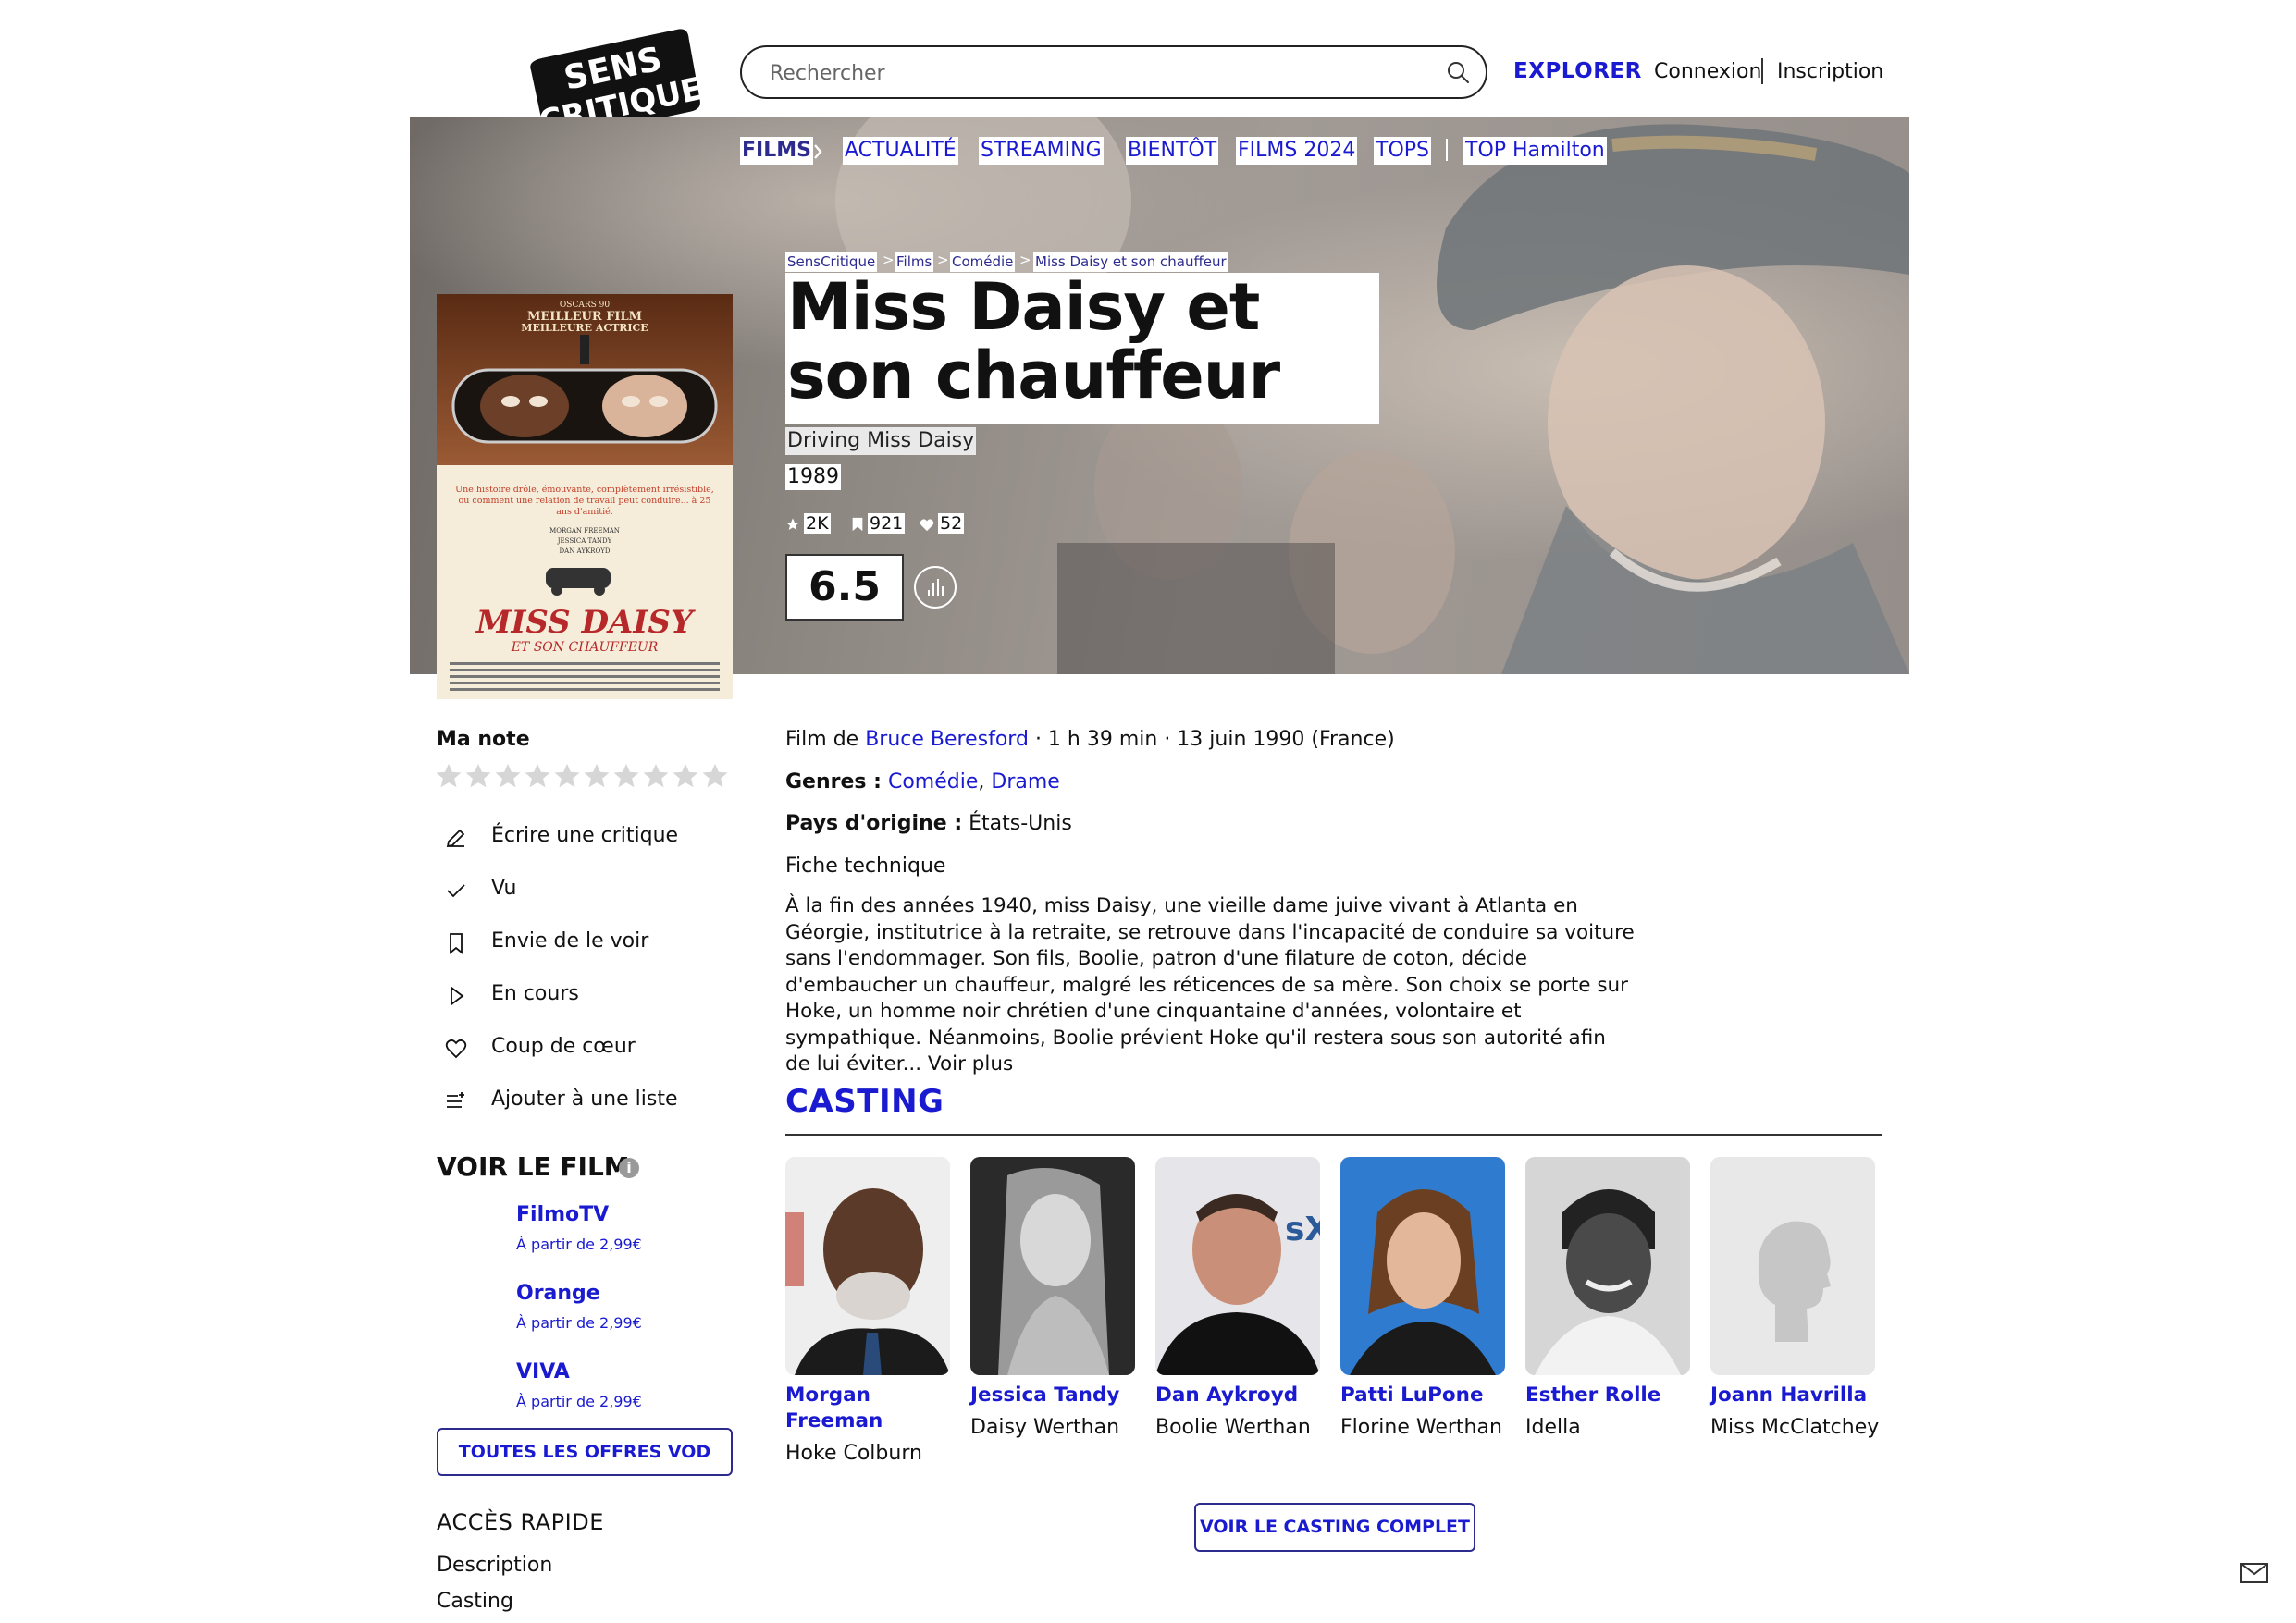  I want to click on favorites-count: 52, so click(942, 524).